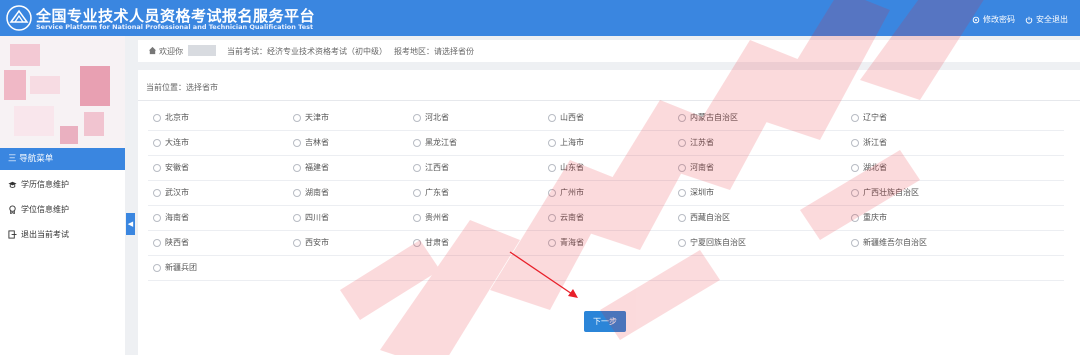 The height and width of the screenshot is (355, 1080). I want to click on province-option: 福建省, so click(311, 167).